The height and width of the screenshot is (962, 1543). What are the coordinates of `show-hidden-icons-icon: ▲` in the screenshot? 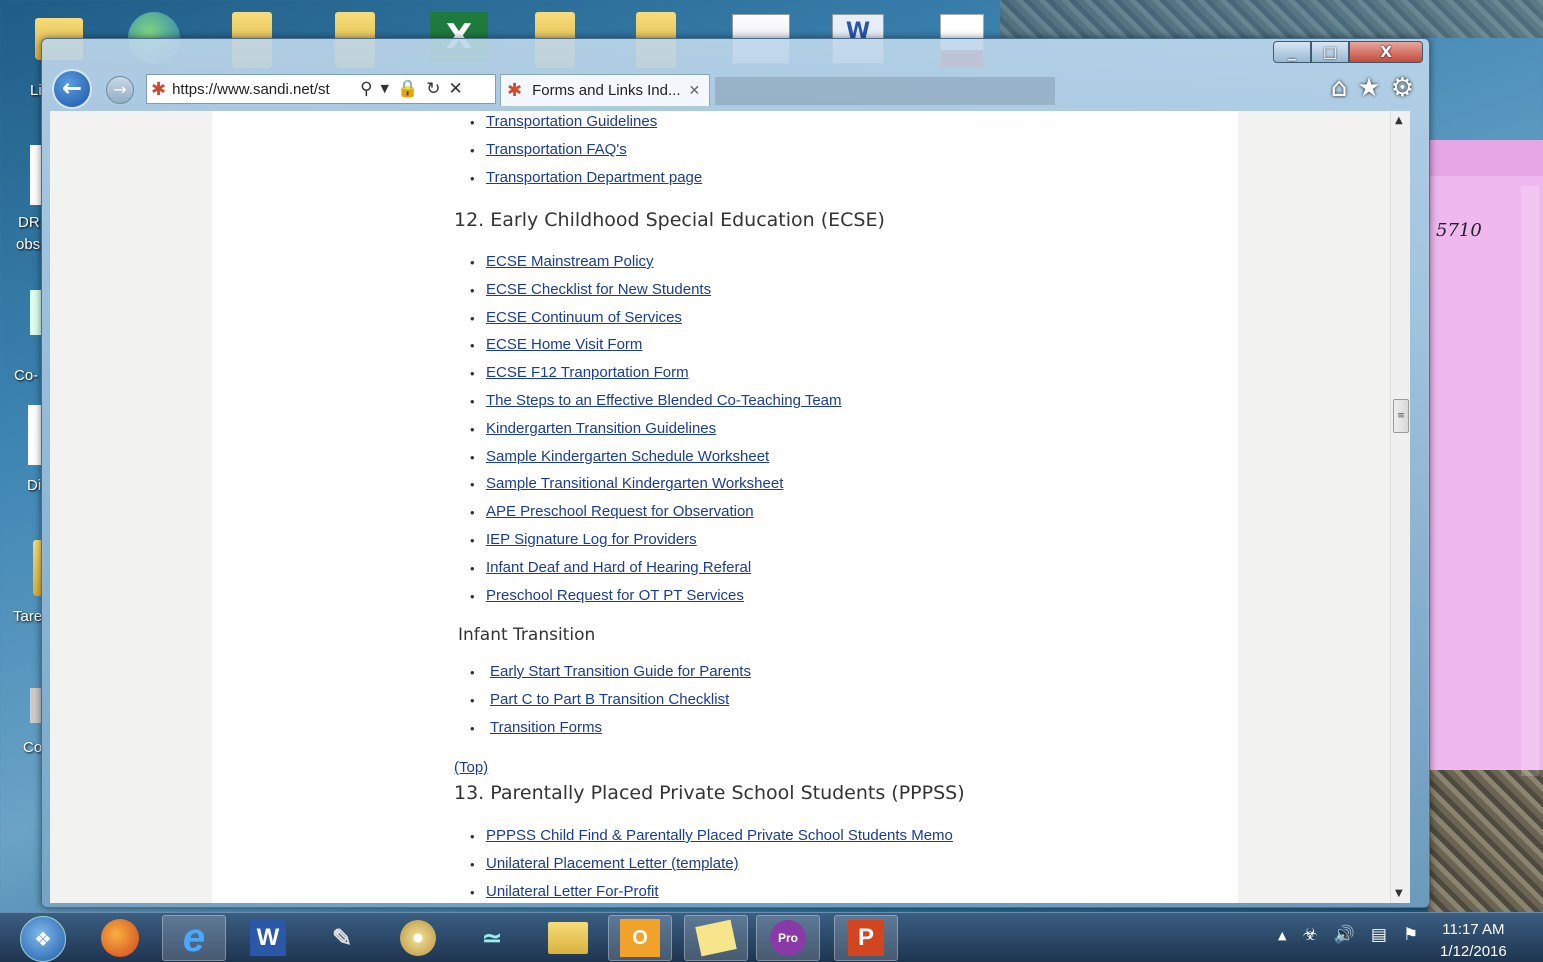 It's located at (1282, 936).